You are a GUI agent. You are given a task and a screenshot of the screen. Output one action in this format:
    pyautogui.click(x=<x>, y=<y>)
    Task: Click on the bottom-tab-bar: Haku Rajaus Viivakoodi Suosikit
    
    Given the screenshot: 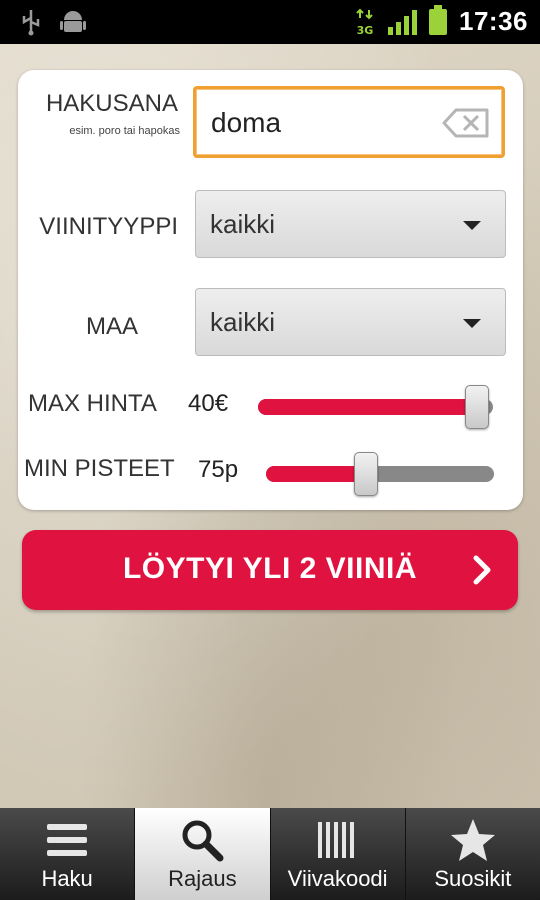 What is the action you would take?
    pyautogui.click(x=270, y=854)
    